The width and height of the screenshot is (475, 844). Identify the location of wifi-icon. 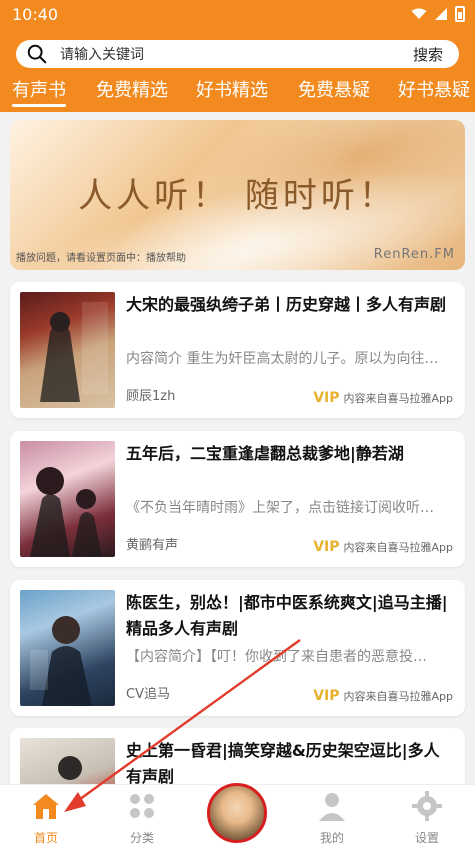
(419, 13).